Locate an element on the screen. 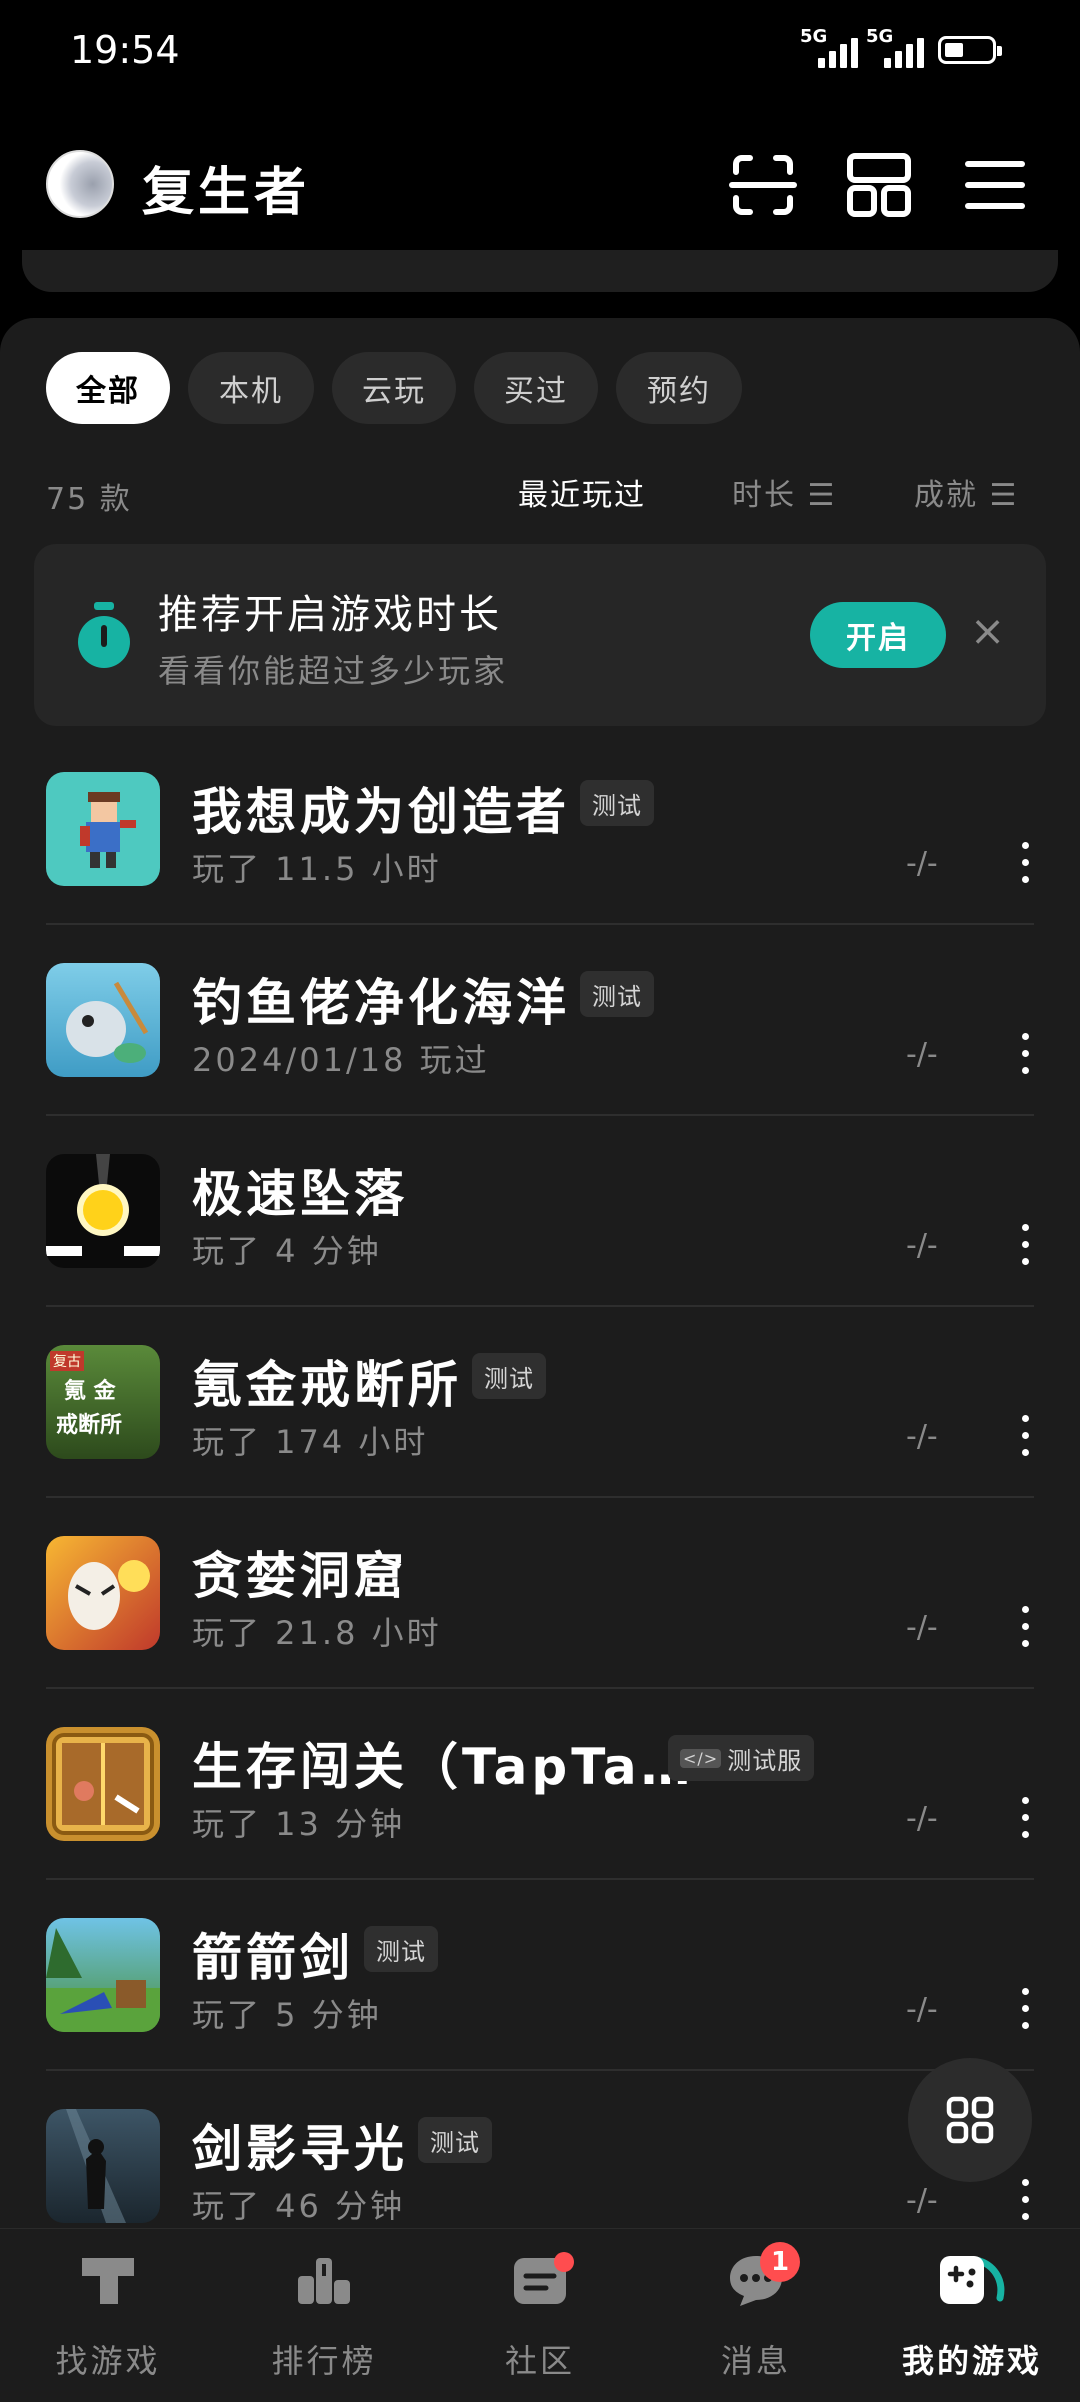 The width and height of the screenshot is (1080, 2402). close-icon: × is located at coordinates (987, 630).